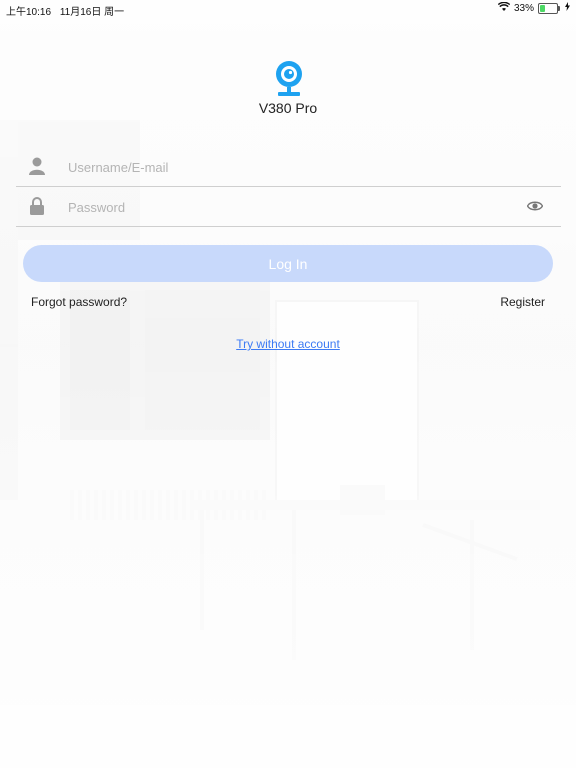 This screenshot has height=768, width=576. I want to click on status-time: 上午10:16, so click(29, 12).